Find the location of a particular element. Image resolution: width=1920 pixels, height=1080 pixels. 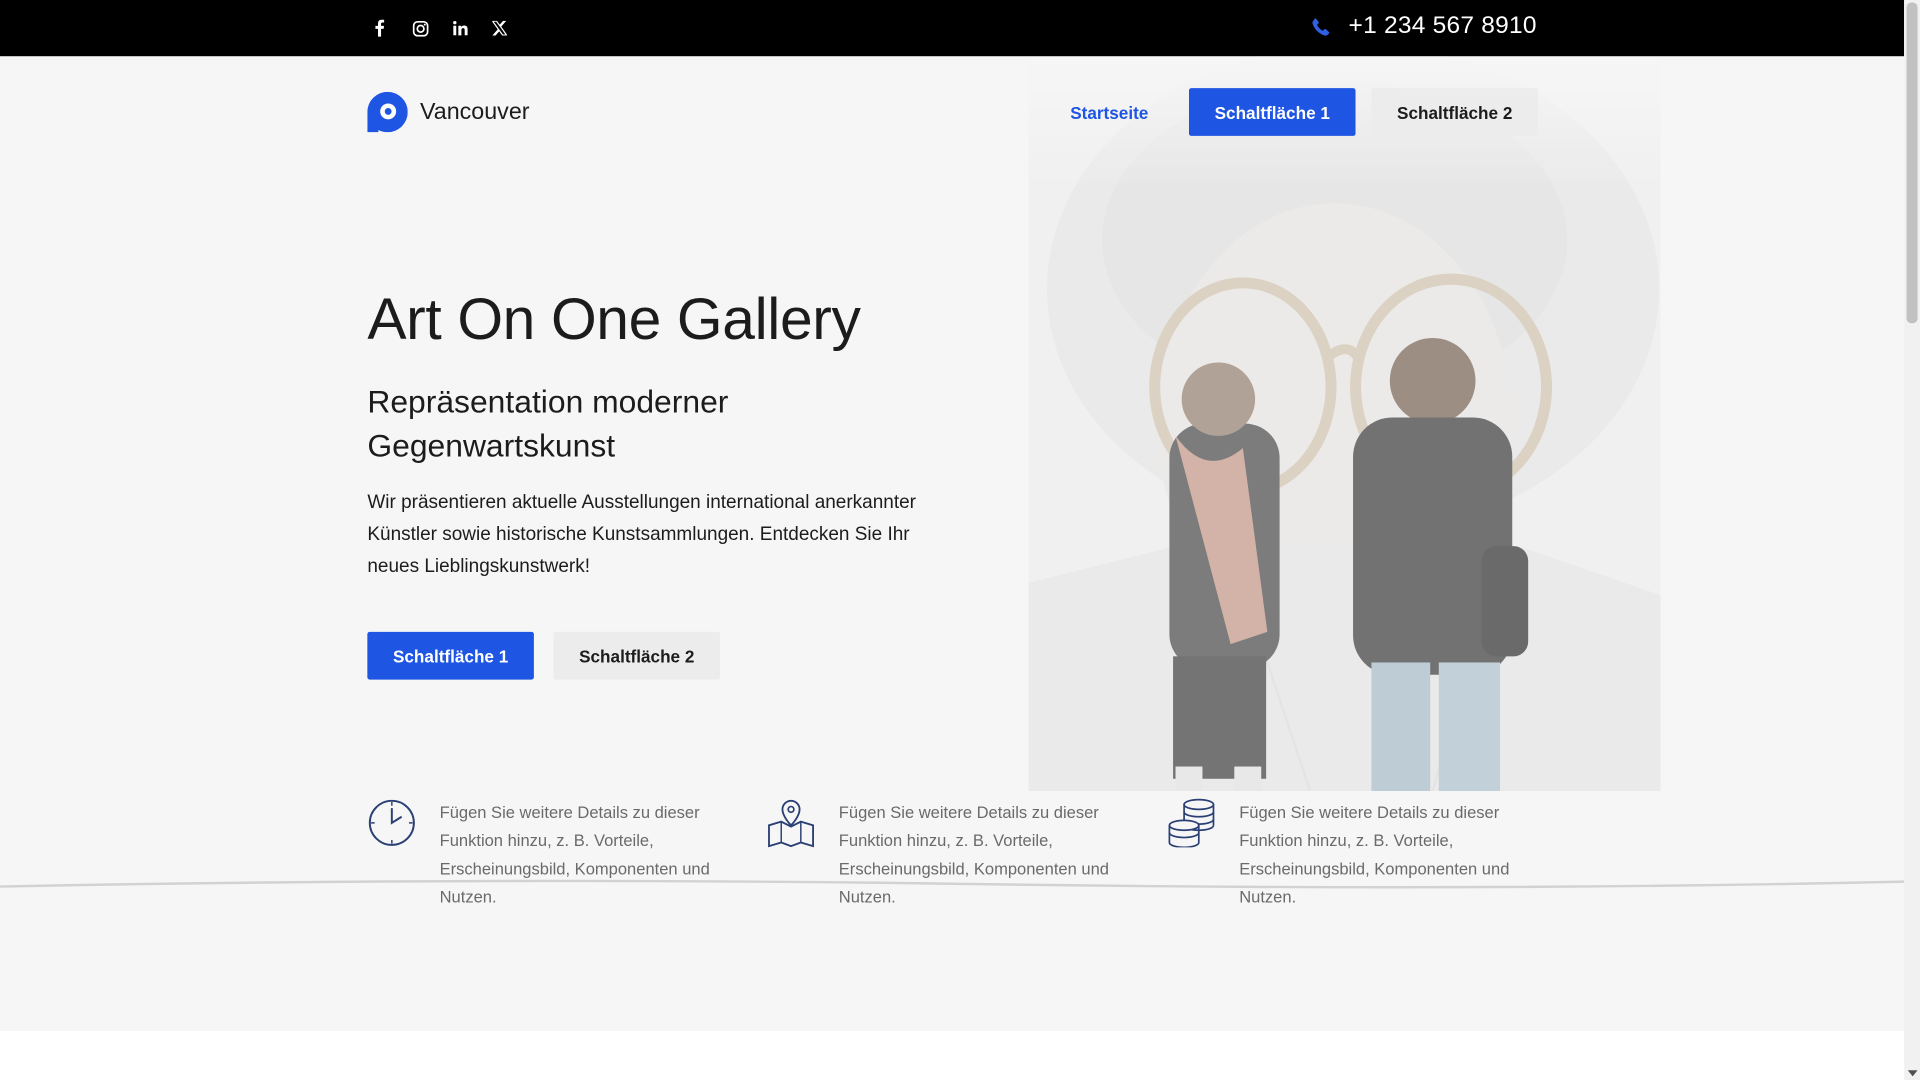

nav-button-2: Schaltfläche 2 is located at coordinates (1454, 112).